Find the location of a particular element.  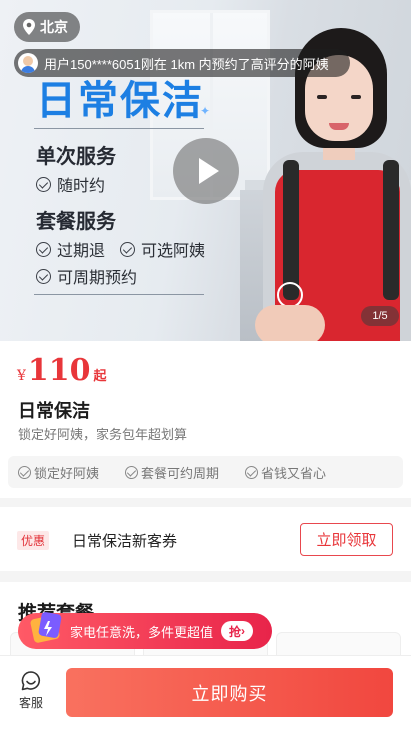

play-video-button is located at coordinates (206, 171).